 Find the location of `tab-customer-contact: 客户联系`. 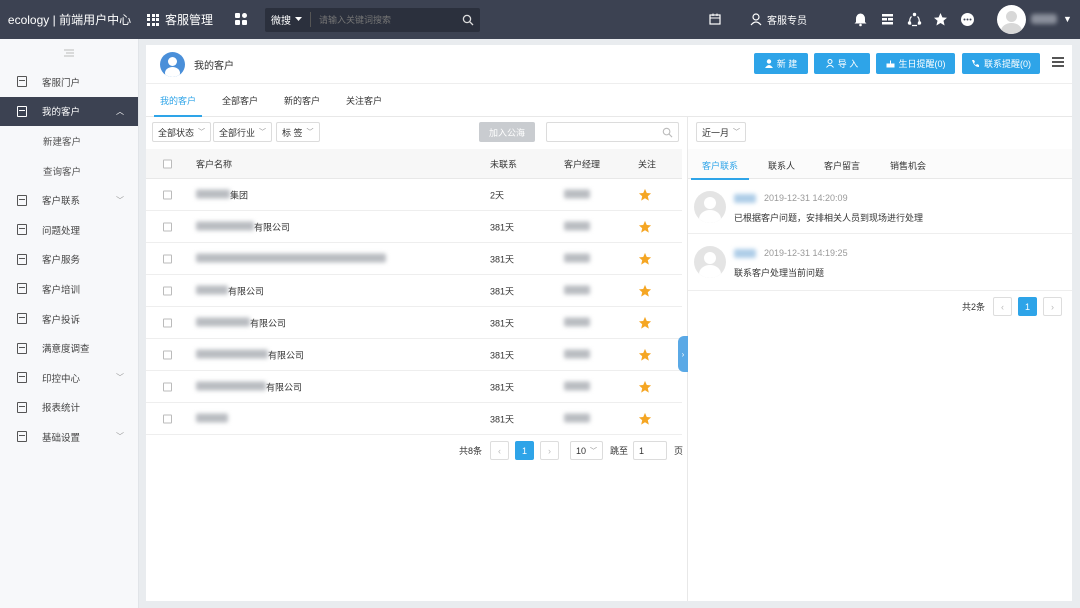

tab-customer-contact: 客户联系 is located at coordinates (720, 169).